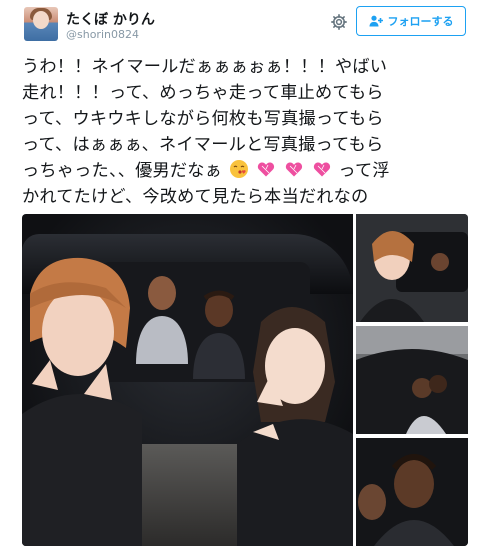 The width and height of the screenshot is (480, 551). What do you see at coordinates (203, 93) in the screenshot?
I see `tweet-line: 走れ！！！って、めっちゃ走って車止めてもら` at bounding box center [203, 93].